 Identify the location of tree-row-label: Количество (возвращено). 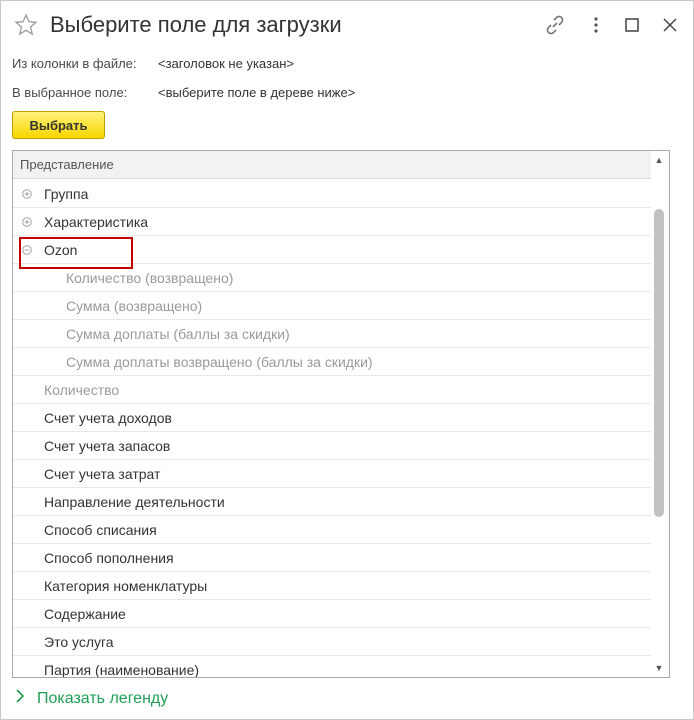
(150, 278).